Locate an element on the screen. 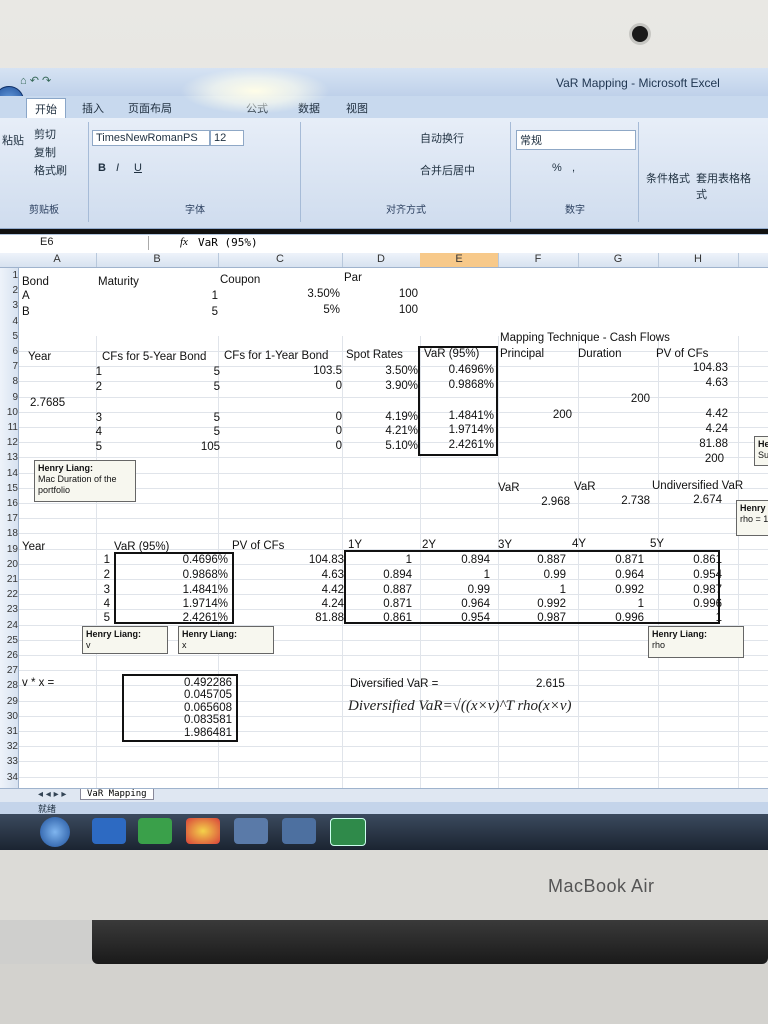  cell-a9: 2.7685 is located at coordinates (47, 403).